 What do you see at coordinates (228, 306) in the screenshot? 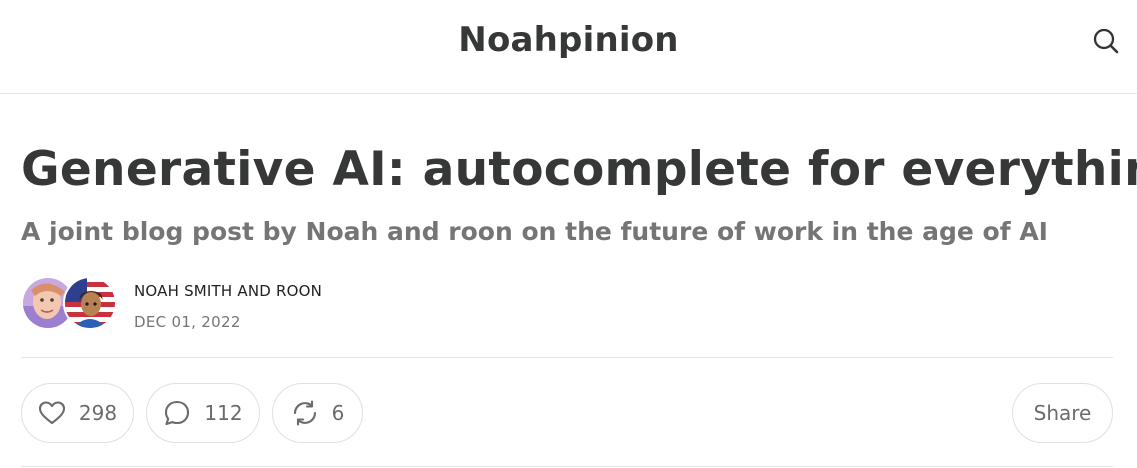
I see `post-byline: NOAH SMITH AND ROON DEC 01, 2022` at bounding box center [228, 306].